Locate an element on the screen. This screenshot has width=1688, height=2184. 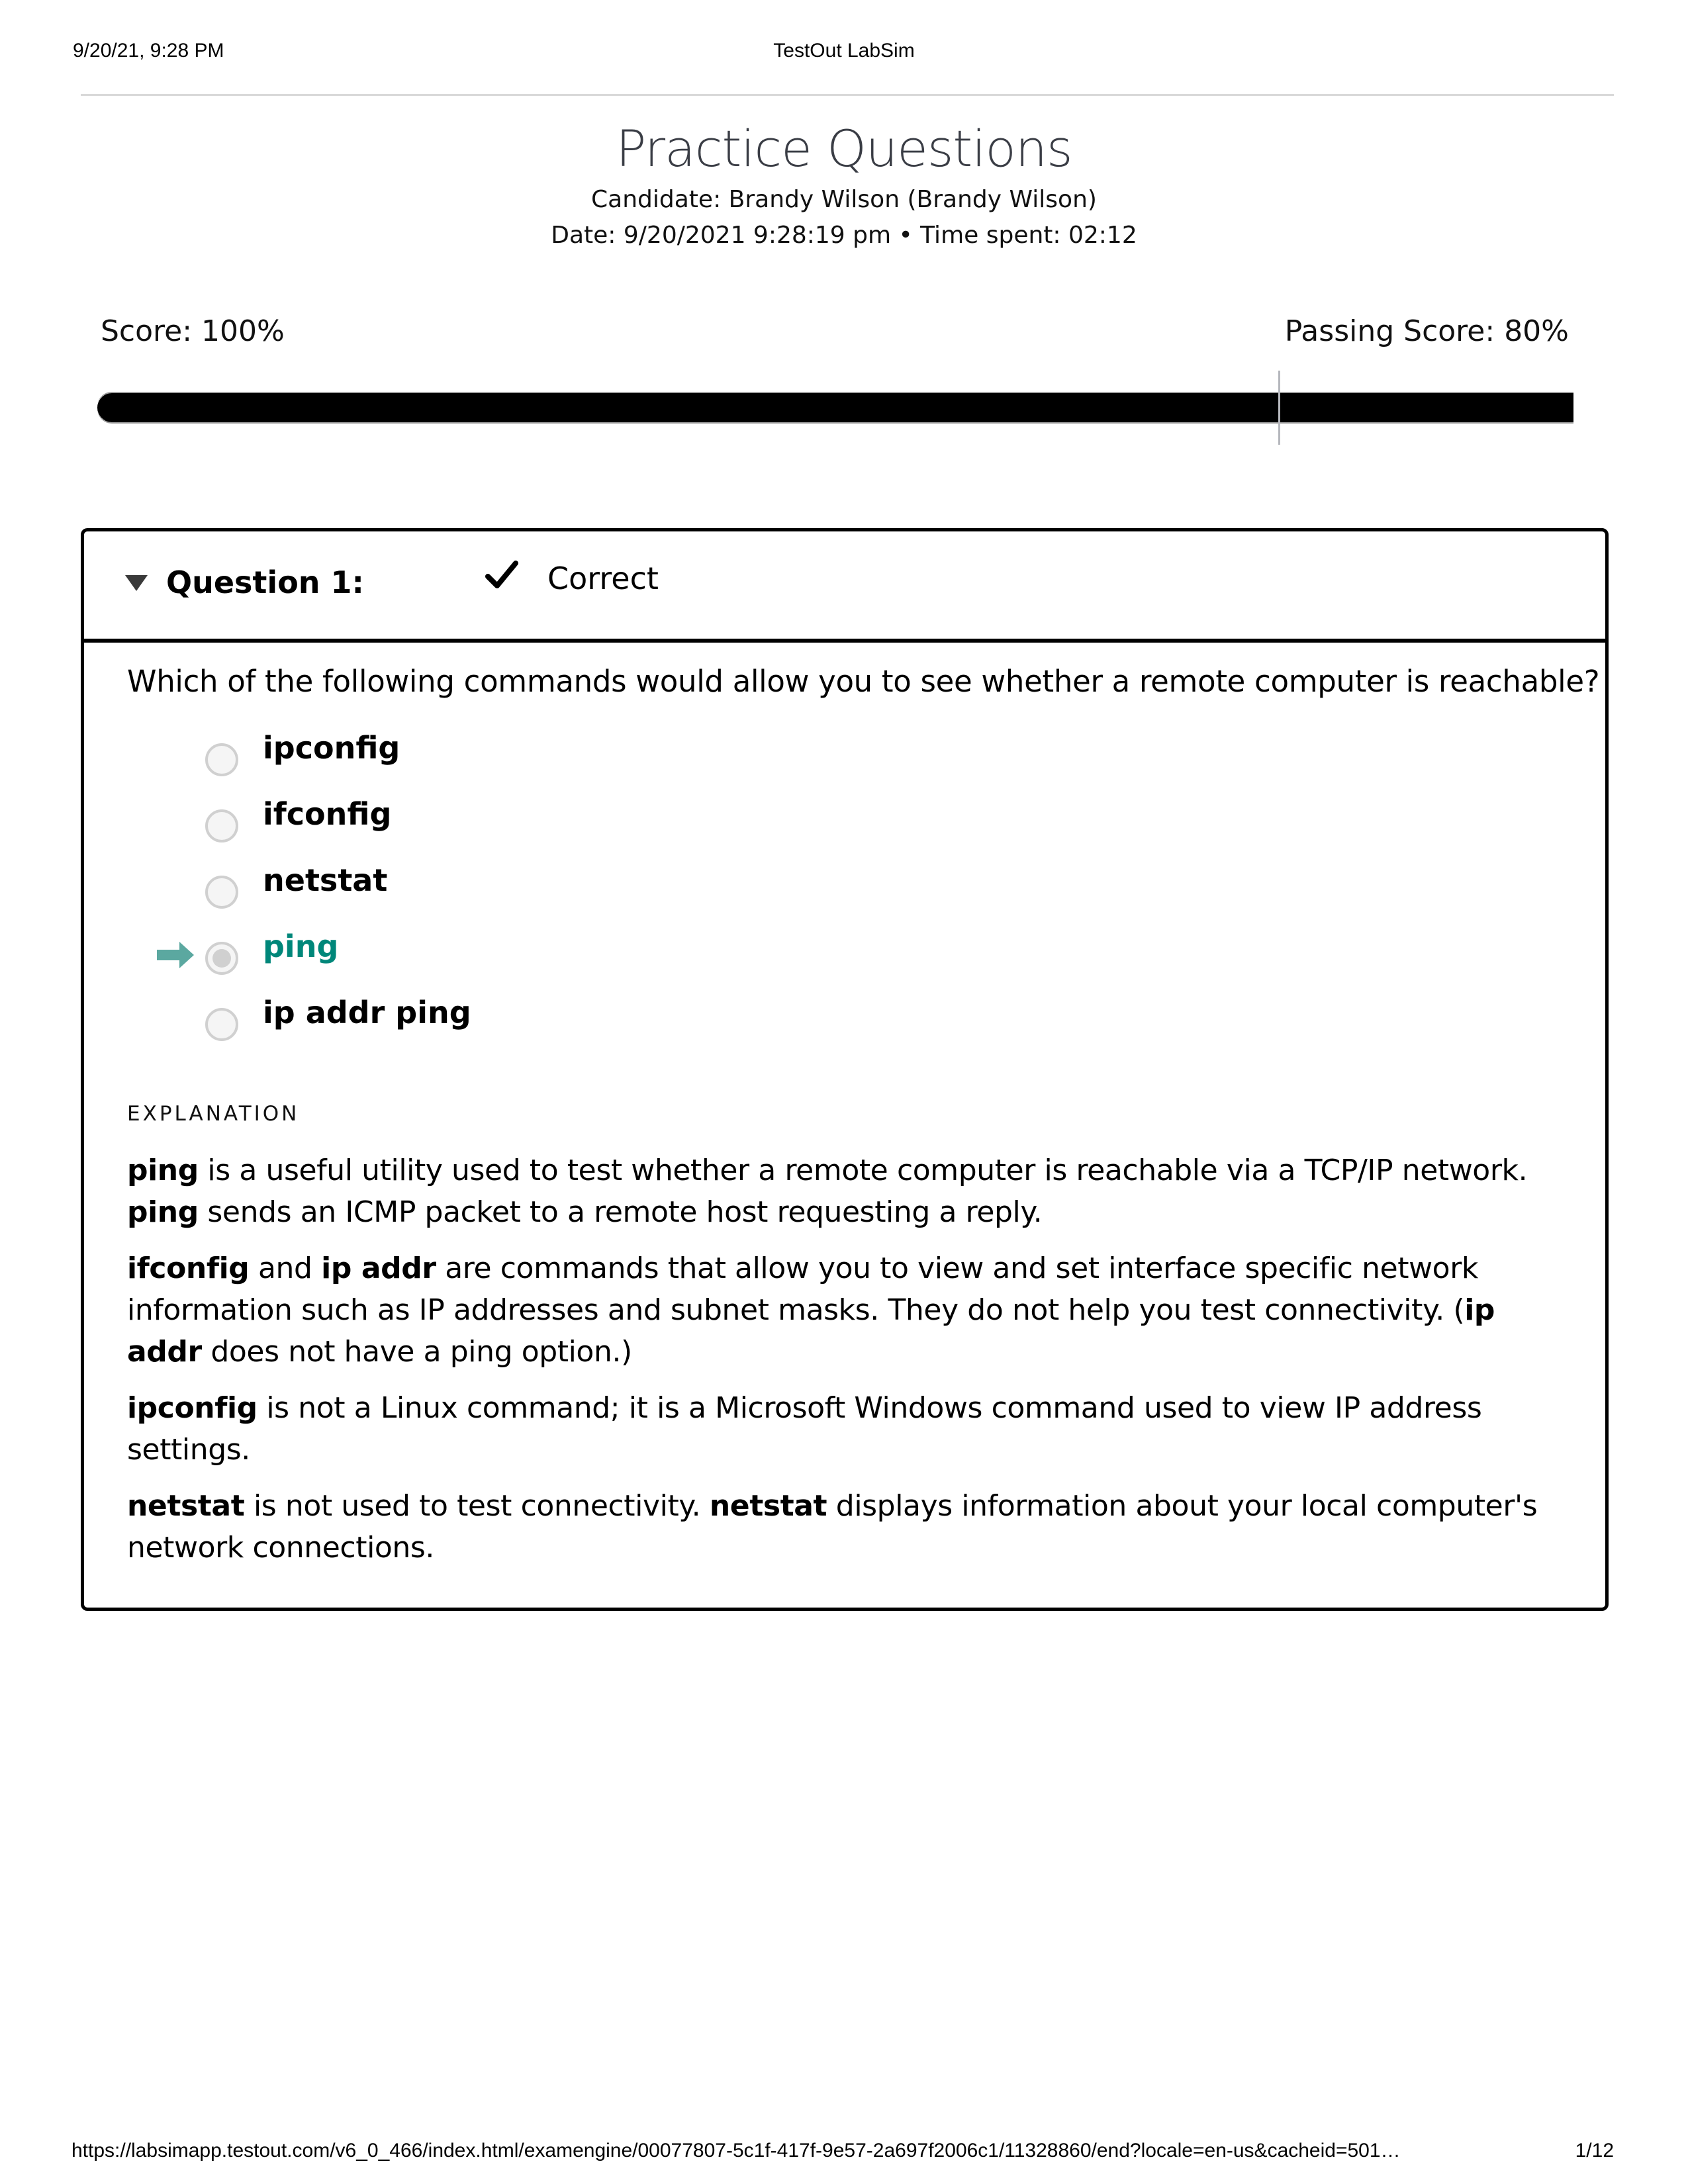
answer-option: netstat is located at coordinates (415, 892).